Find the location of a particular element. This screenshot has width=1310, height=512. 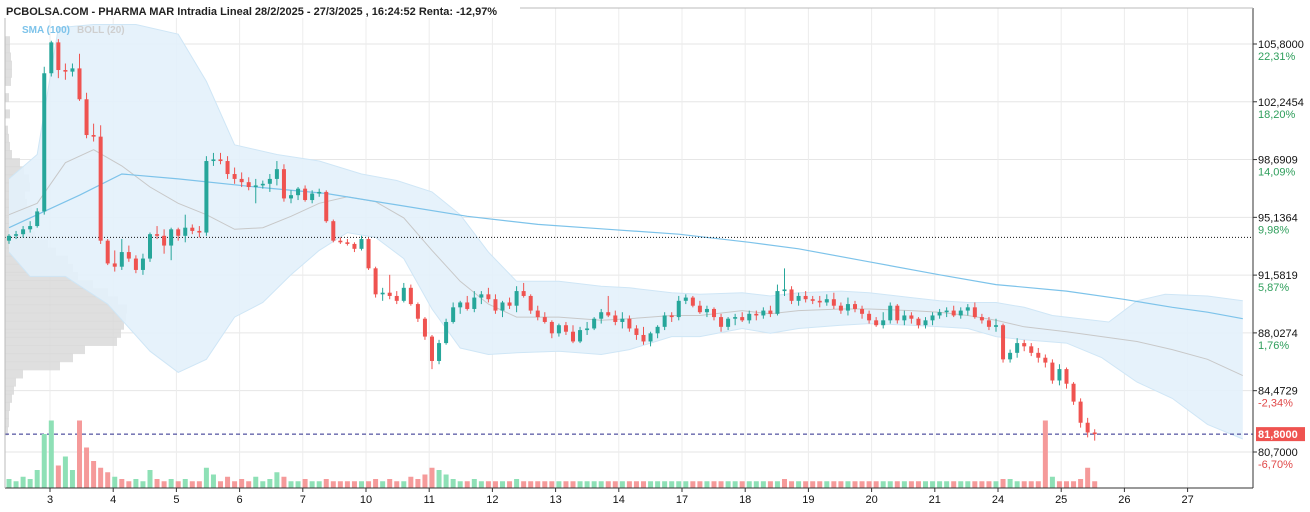

x-tick-label: 5 is located at coordinates (176, 500).